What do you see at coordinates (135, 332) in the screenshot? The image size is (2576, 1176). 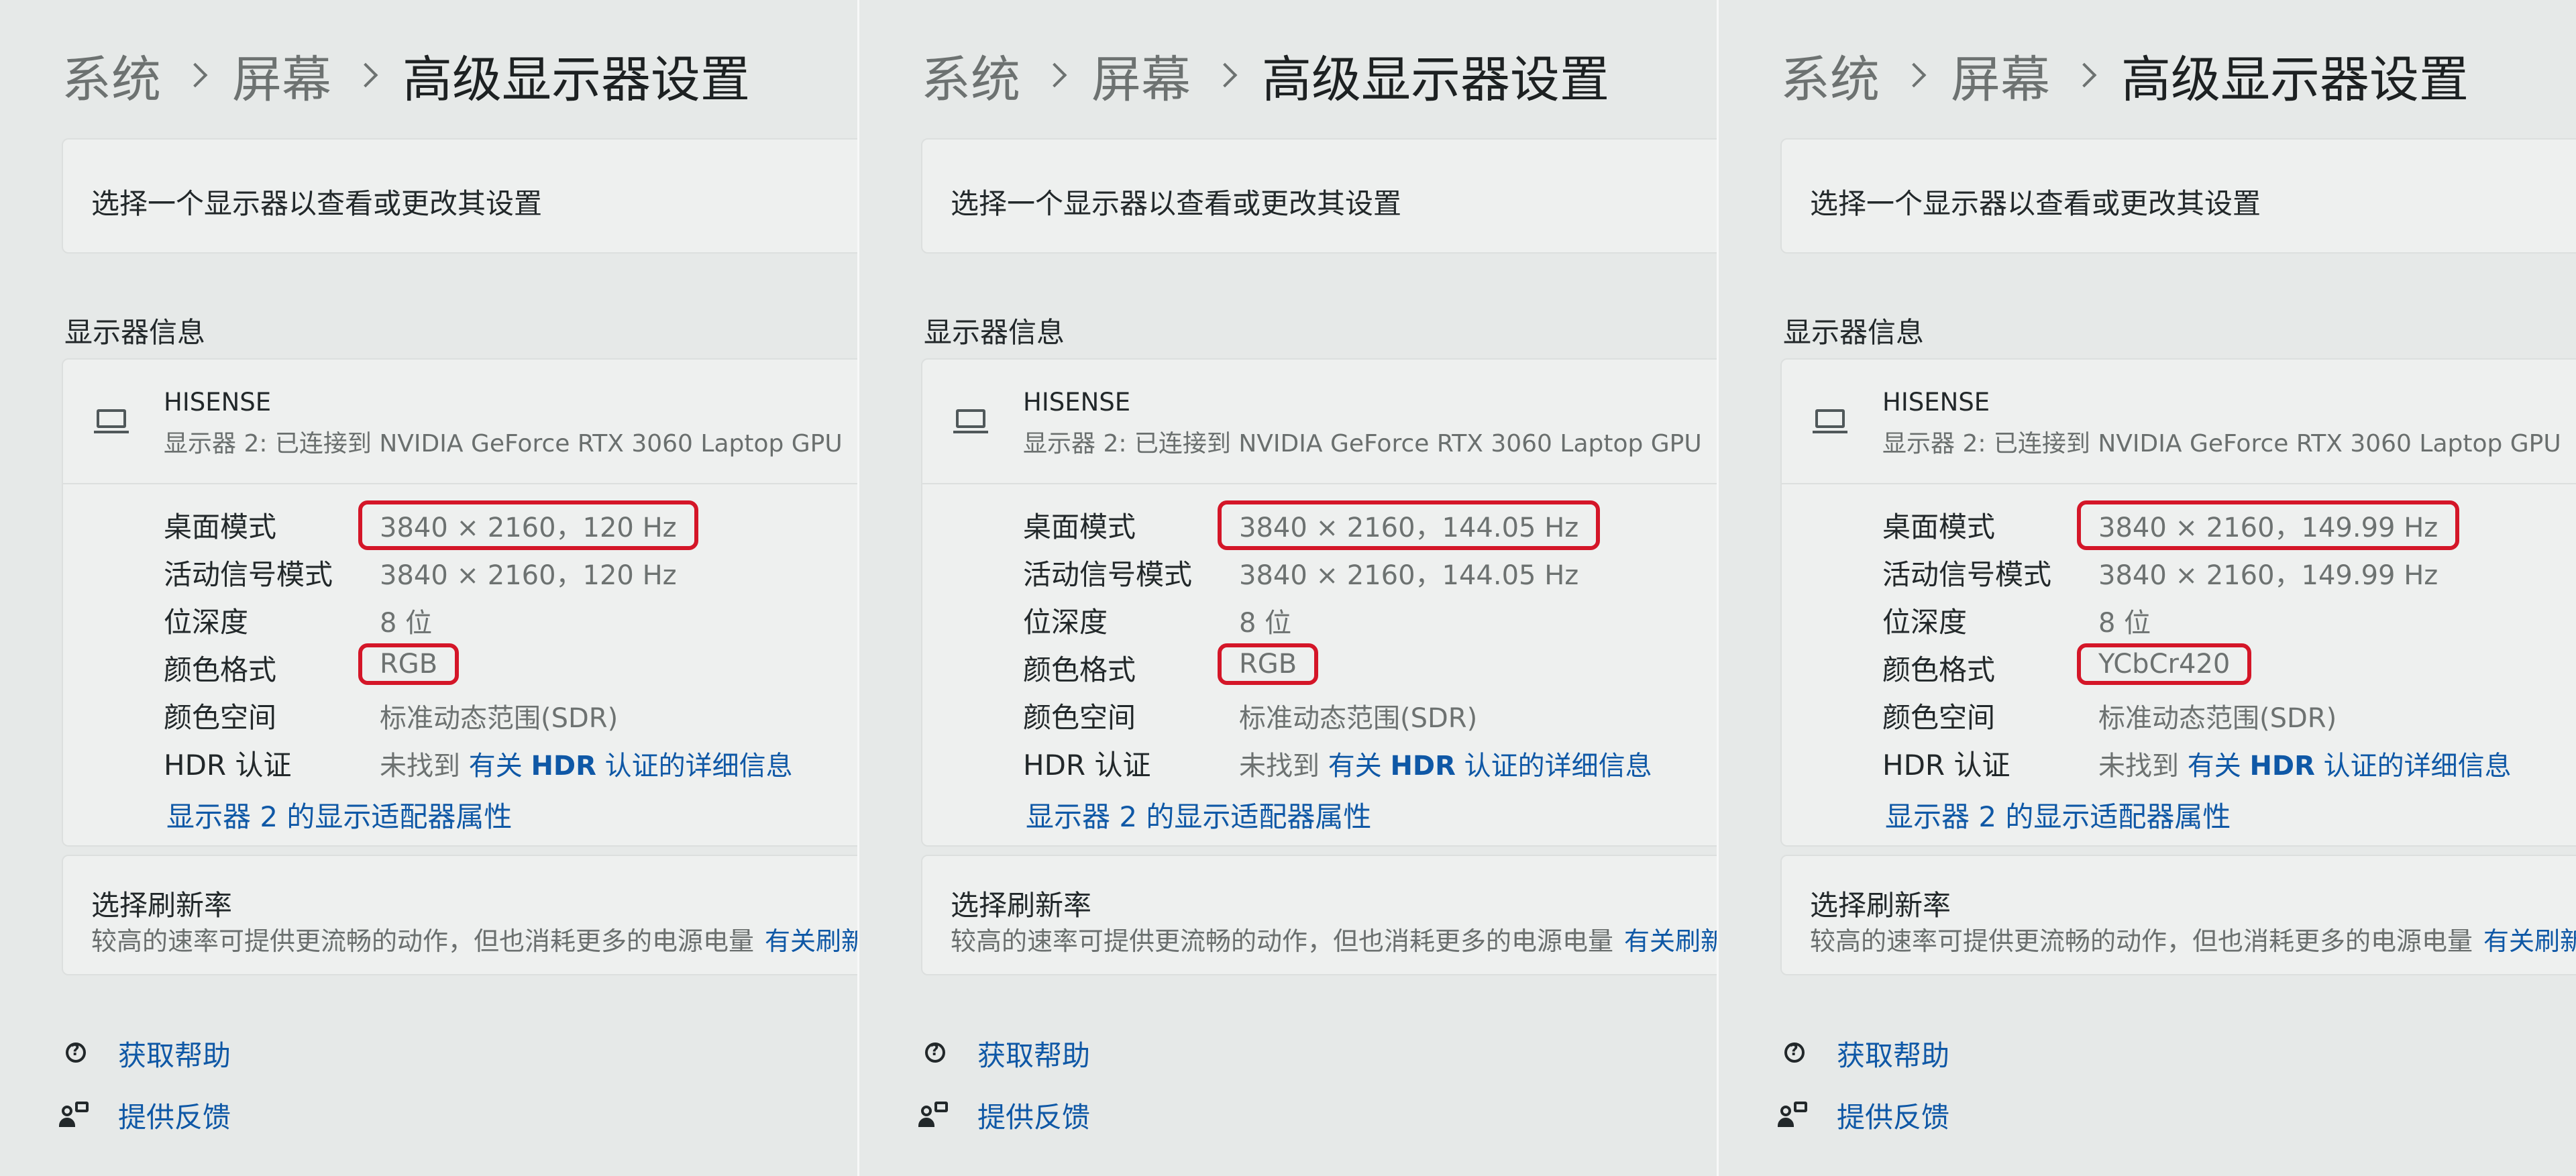 I see `display-info-heading: 显示器信息` at bounding box center [135, 332].